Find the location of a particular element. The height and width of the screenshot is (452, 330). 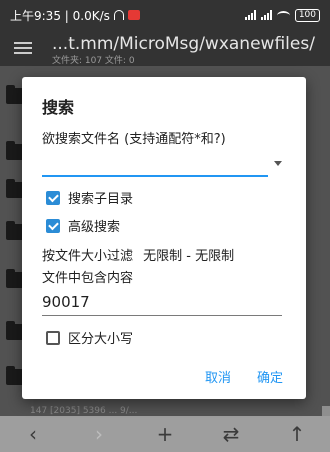

dropdown-arrow-icon is located at coordinates (278, 163).